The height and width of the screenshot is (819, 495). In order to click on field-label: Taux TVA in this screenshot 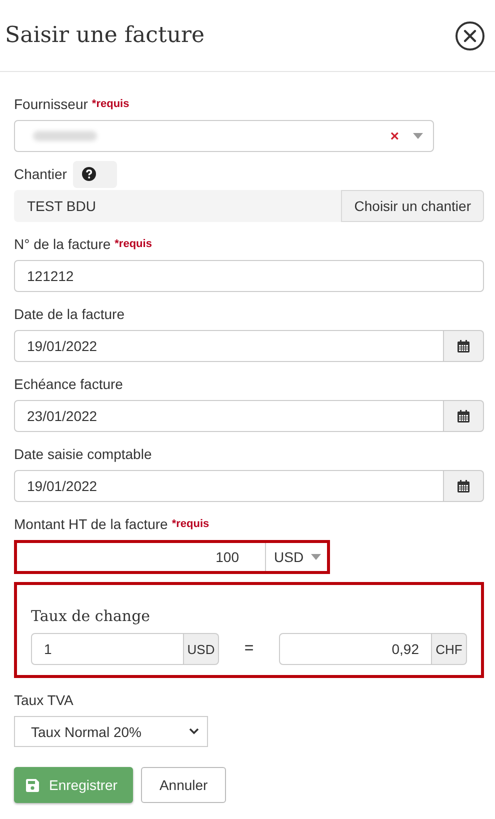, I will do `click(44, 700)`.